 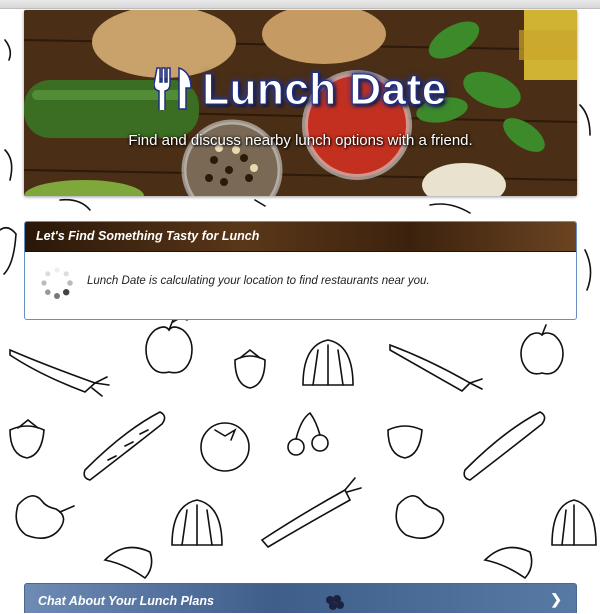 I want to click on strawberry-doodle-icon, so click(x=250, y=368).